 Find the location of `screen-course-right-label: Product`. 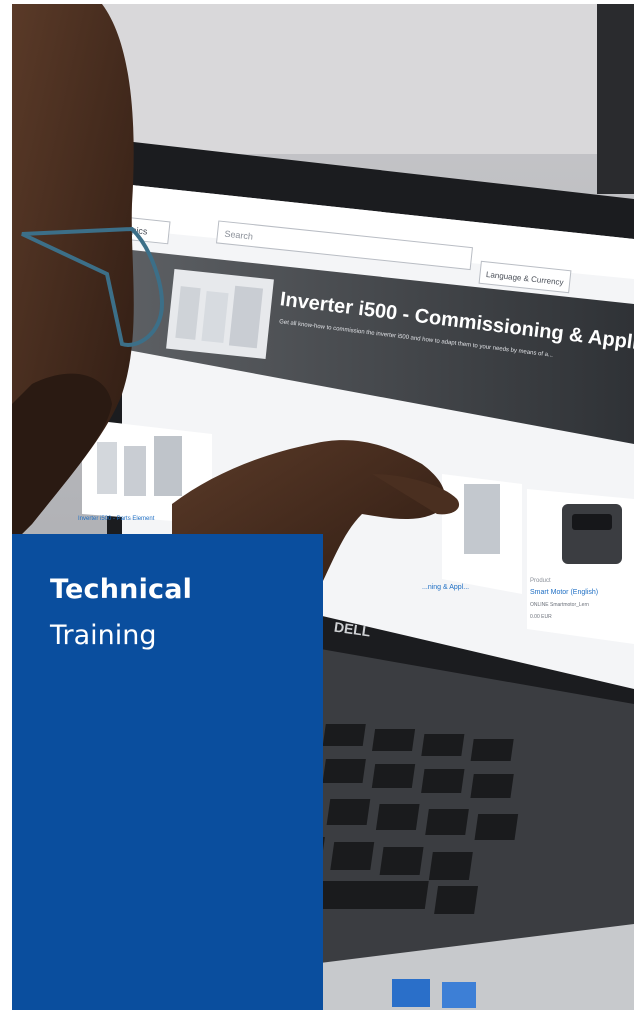

screen-course-right-label: Product is located at coordinates (540, 581).